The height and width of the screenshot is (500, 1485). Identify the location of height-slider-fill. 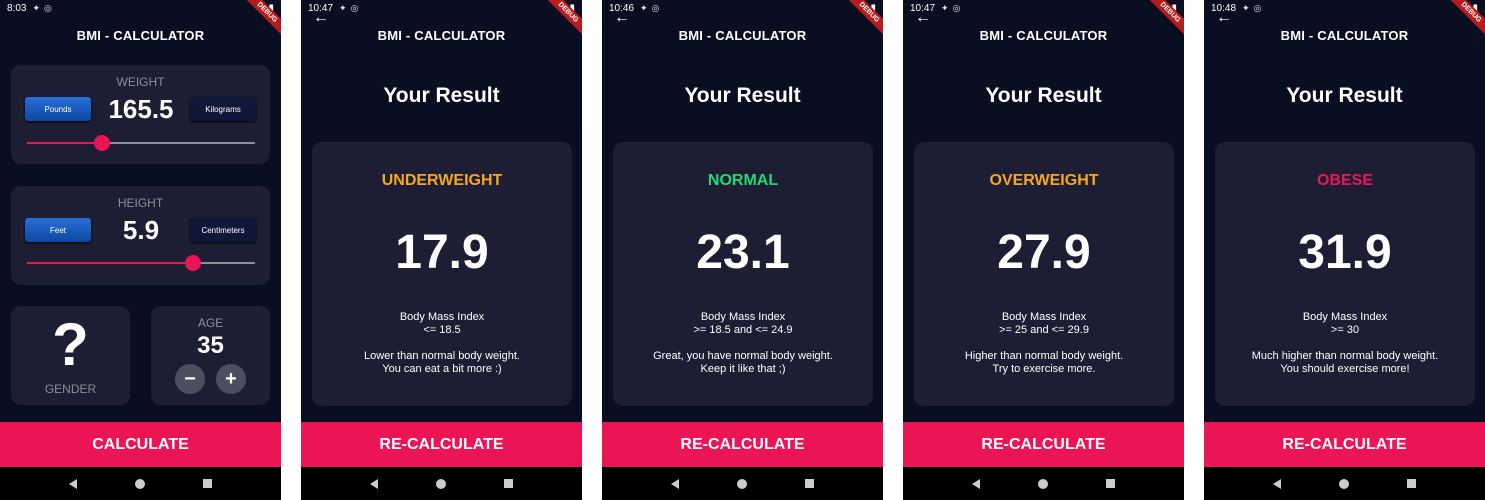
(110, 263).